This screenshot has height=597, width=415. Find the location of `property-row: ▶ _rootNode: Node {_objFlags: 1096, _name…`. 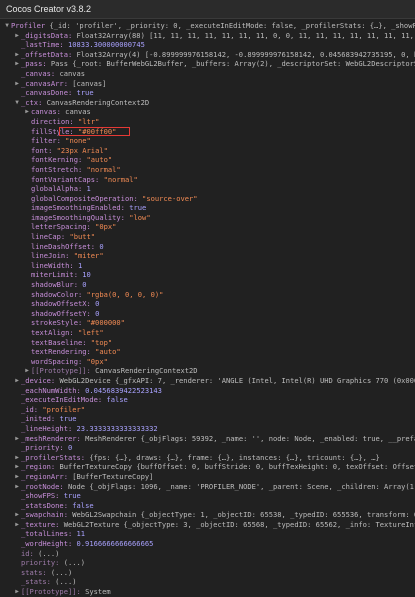

property-row: ▶ _rootNode: Node {_objFlags: 1096, _name… is located at coordinates (207, 487).